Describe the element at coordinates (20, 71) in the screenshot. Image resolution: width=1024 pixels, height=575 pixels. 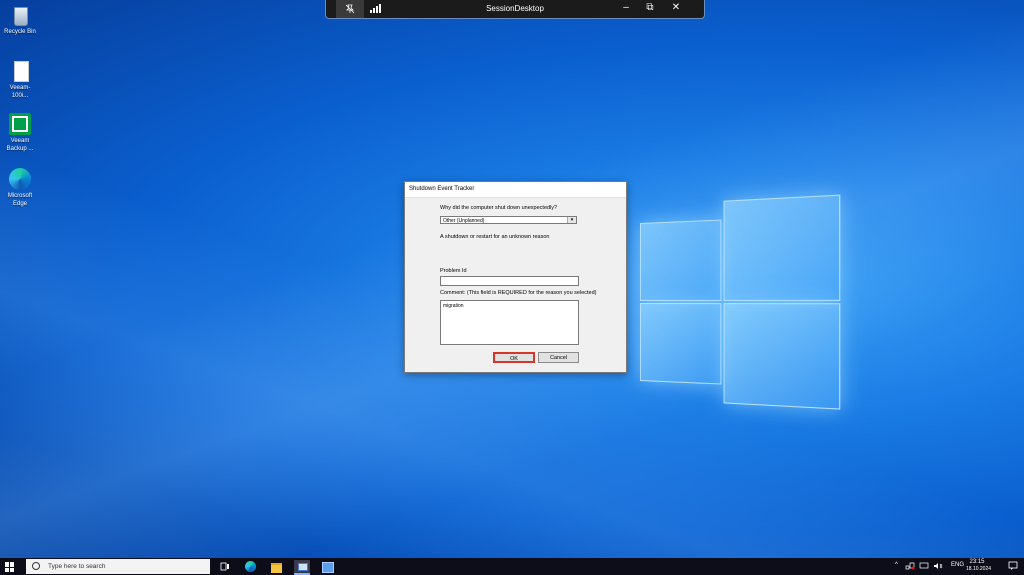
I see `file-icon` at that location.